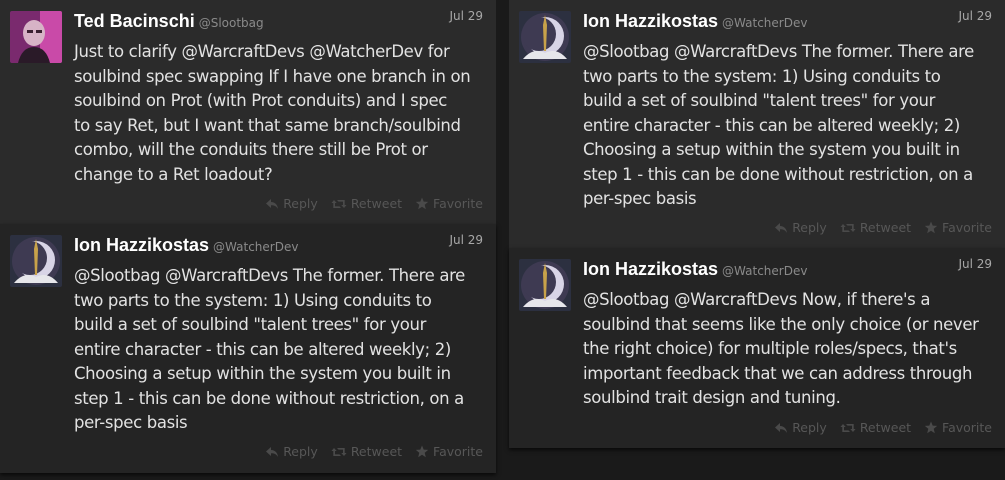 This screenshot has width=1005, height=480. Describe the element at coordinates (712, 397) in the screenshot. I see `tweet-line: soulbind trait design and tuning.` at that location.